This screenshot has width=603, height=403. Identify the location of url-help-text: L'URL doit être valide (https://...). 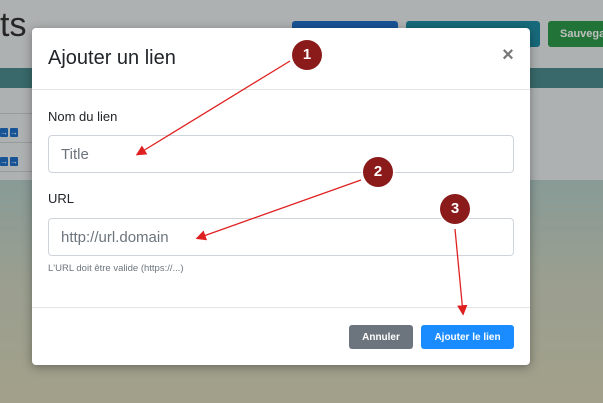
(116, 268).